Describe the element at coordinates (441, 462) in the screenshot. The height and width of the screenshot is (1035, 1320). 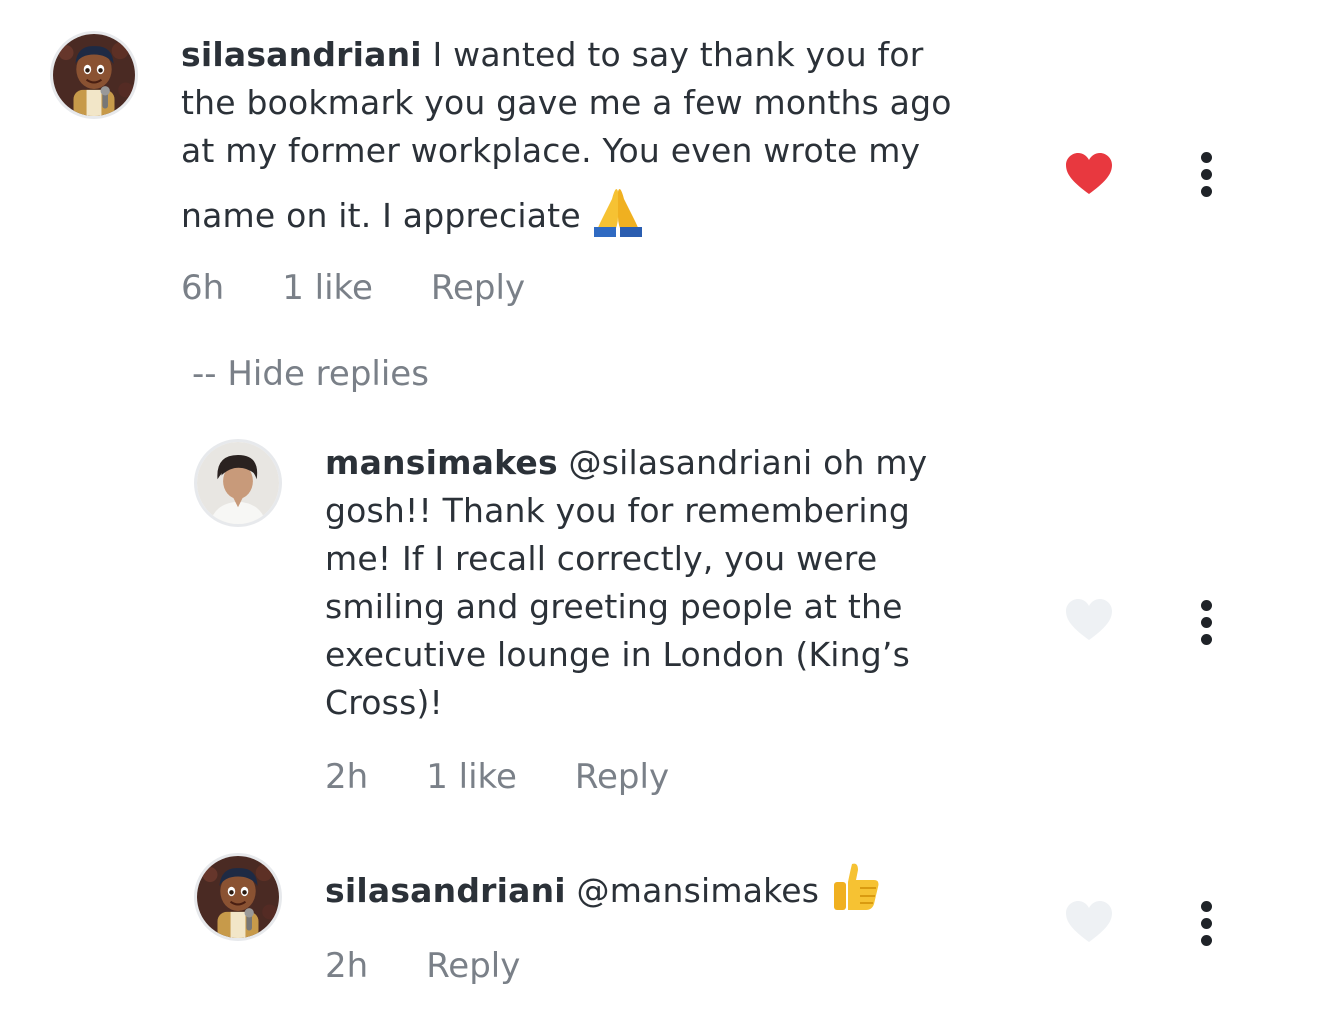
I see `username-link: mansimakes` at that location.